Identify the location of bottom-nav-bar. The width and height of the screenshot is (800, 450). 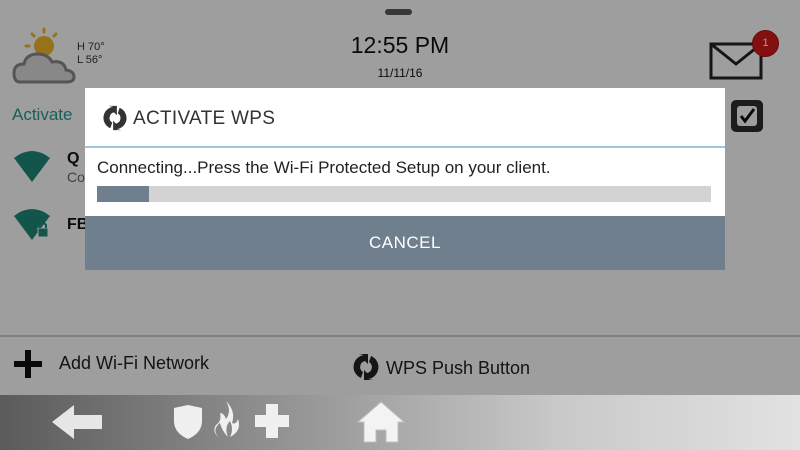
(400, 422).